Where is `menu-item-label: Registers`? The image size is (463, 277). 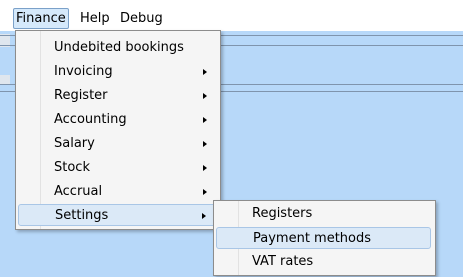
menu-item-label: Registers is located at coordinates (282, 213).